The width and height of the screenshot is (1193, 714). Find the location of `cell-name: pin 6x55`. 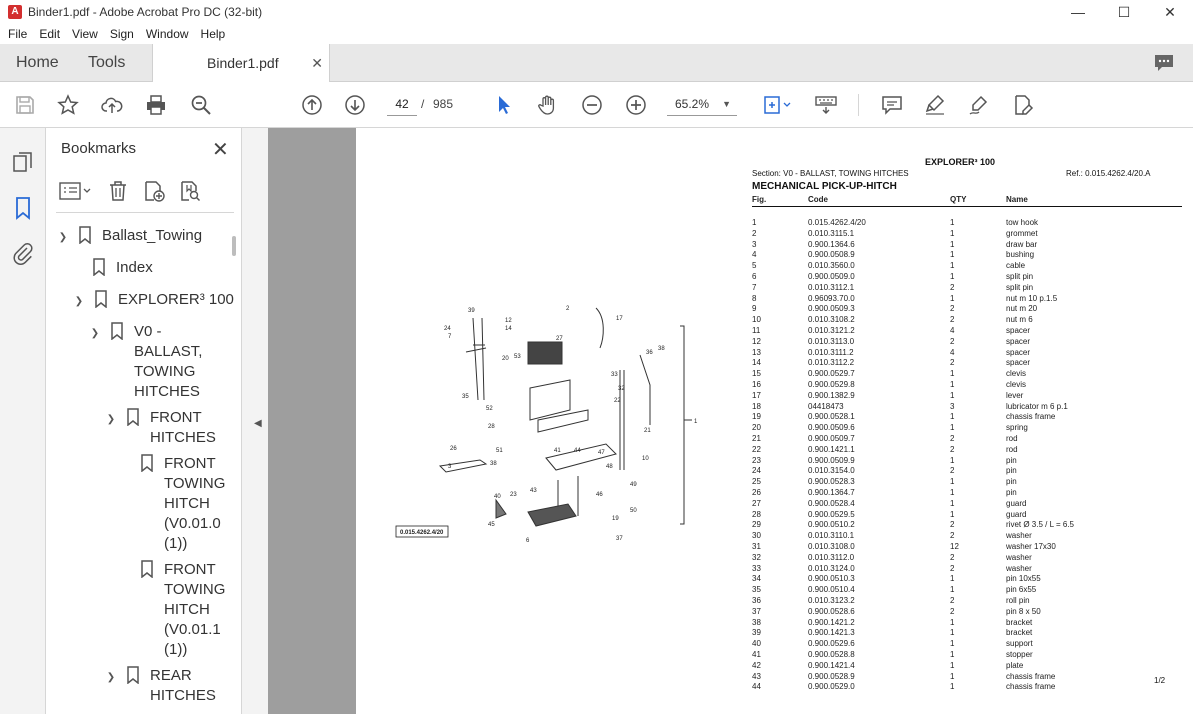

cell-name: pin 6x55 is located at coordinates (1021, 590).